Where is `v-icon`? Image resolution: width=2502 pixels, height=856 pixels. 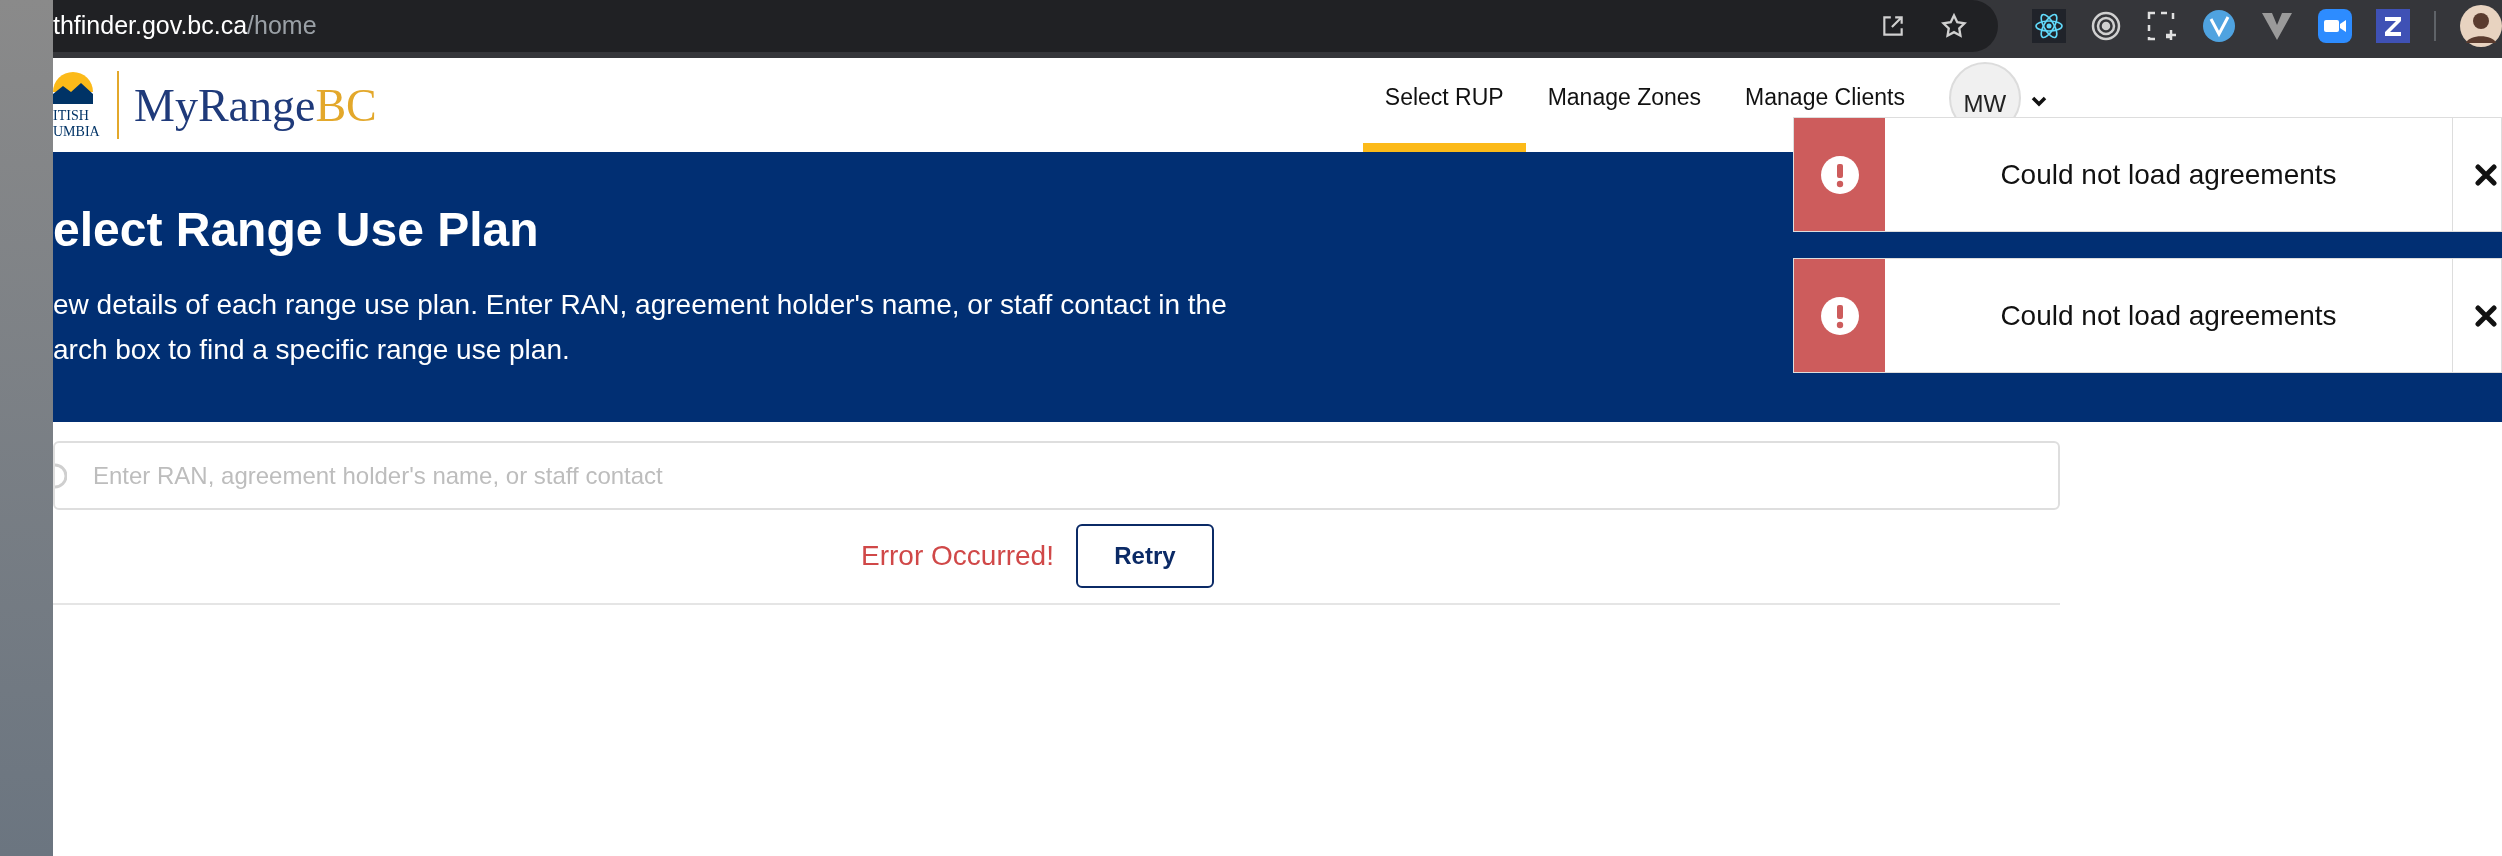
v-icon is located at coordinates (2277, 26).